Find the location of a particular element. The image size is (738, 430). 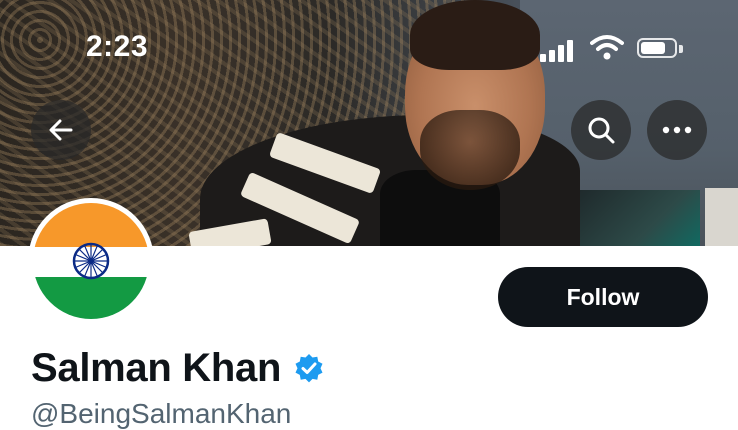

profile-name-row: Salman Khan is located at coordinates (178, 368).